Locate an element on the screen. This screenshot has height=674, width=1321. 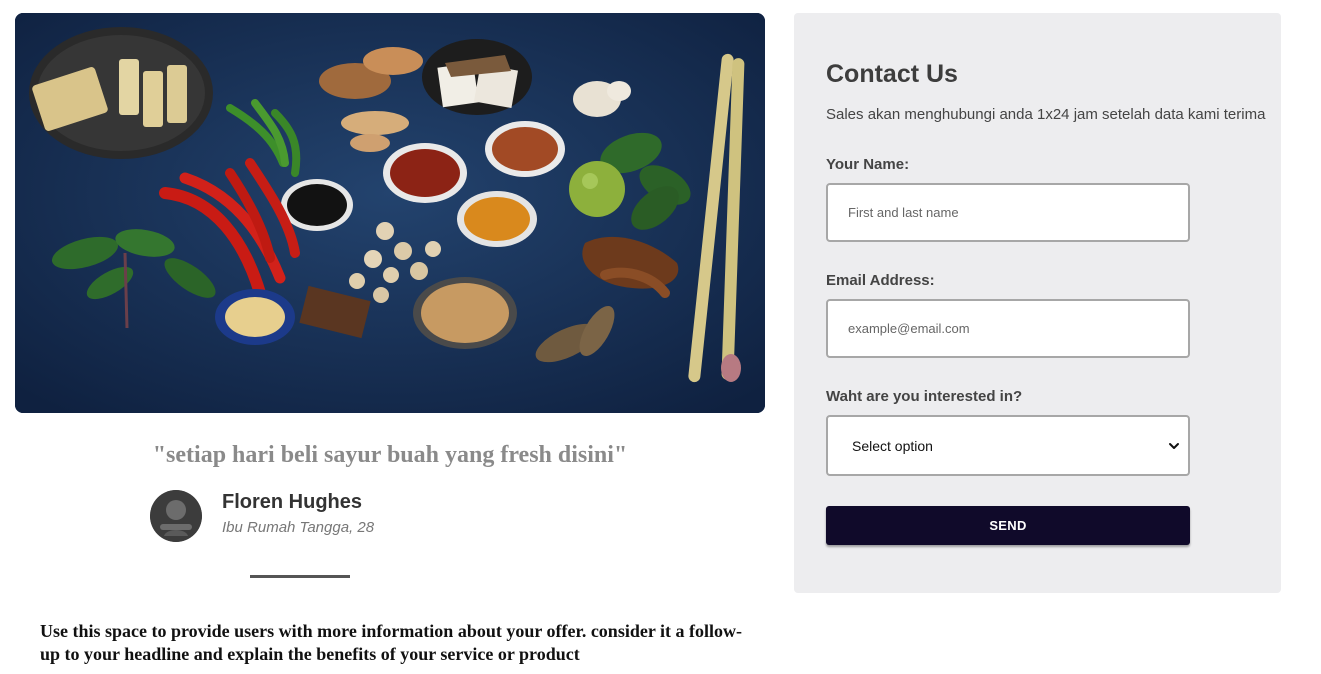
author-role: Ibu Rumah Tangga, 28 is located at coordinates (298, 527).